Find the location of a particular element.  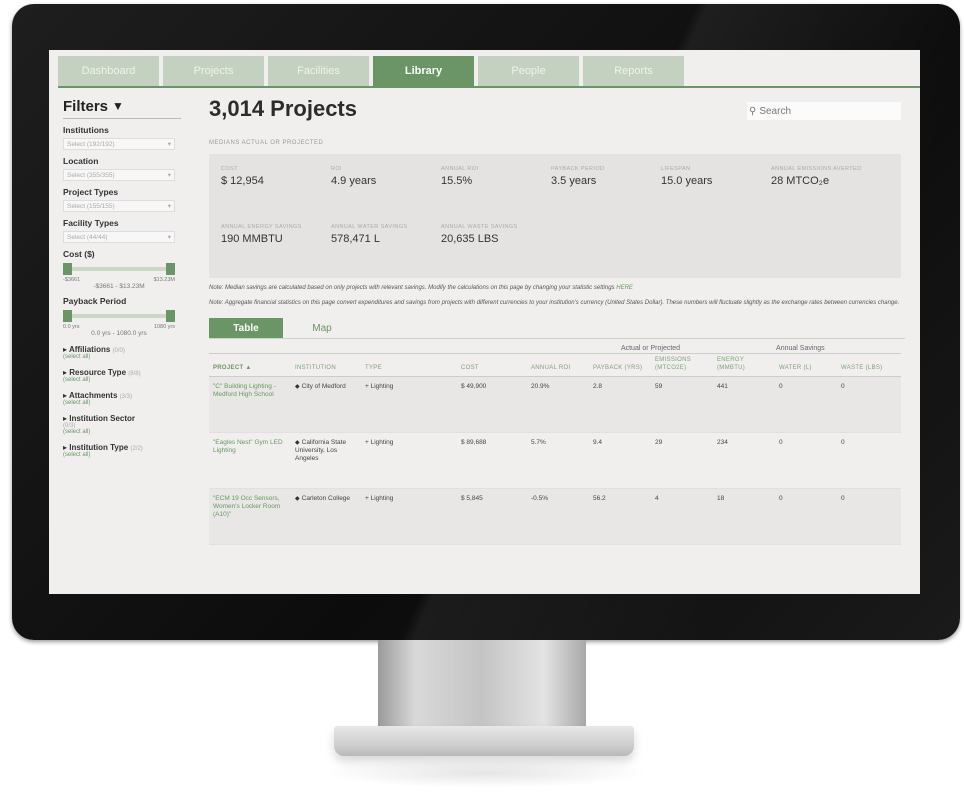

cost-cell: $ 49,900 is located at coordinates (492, 404).